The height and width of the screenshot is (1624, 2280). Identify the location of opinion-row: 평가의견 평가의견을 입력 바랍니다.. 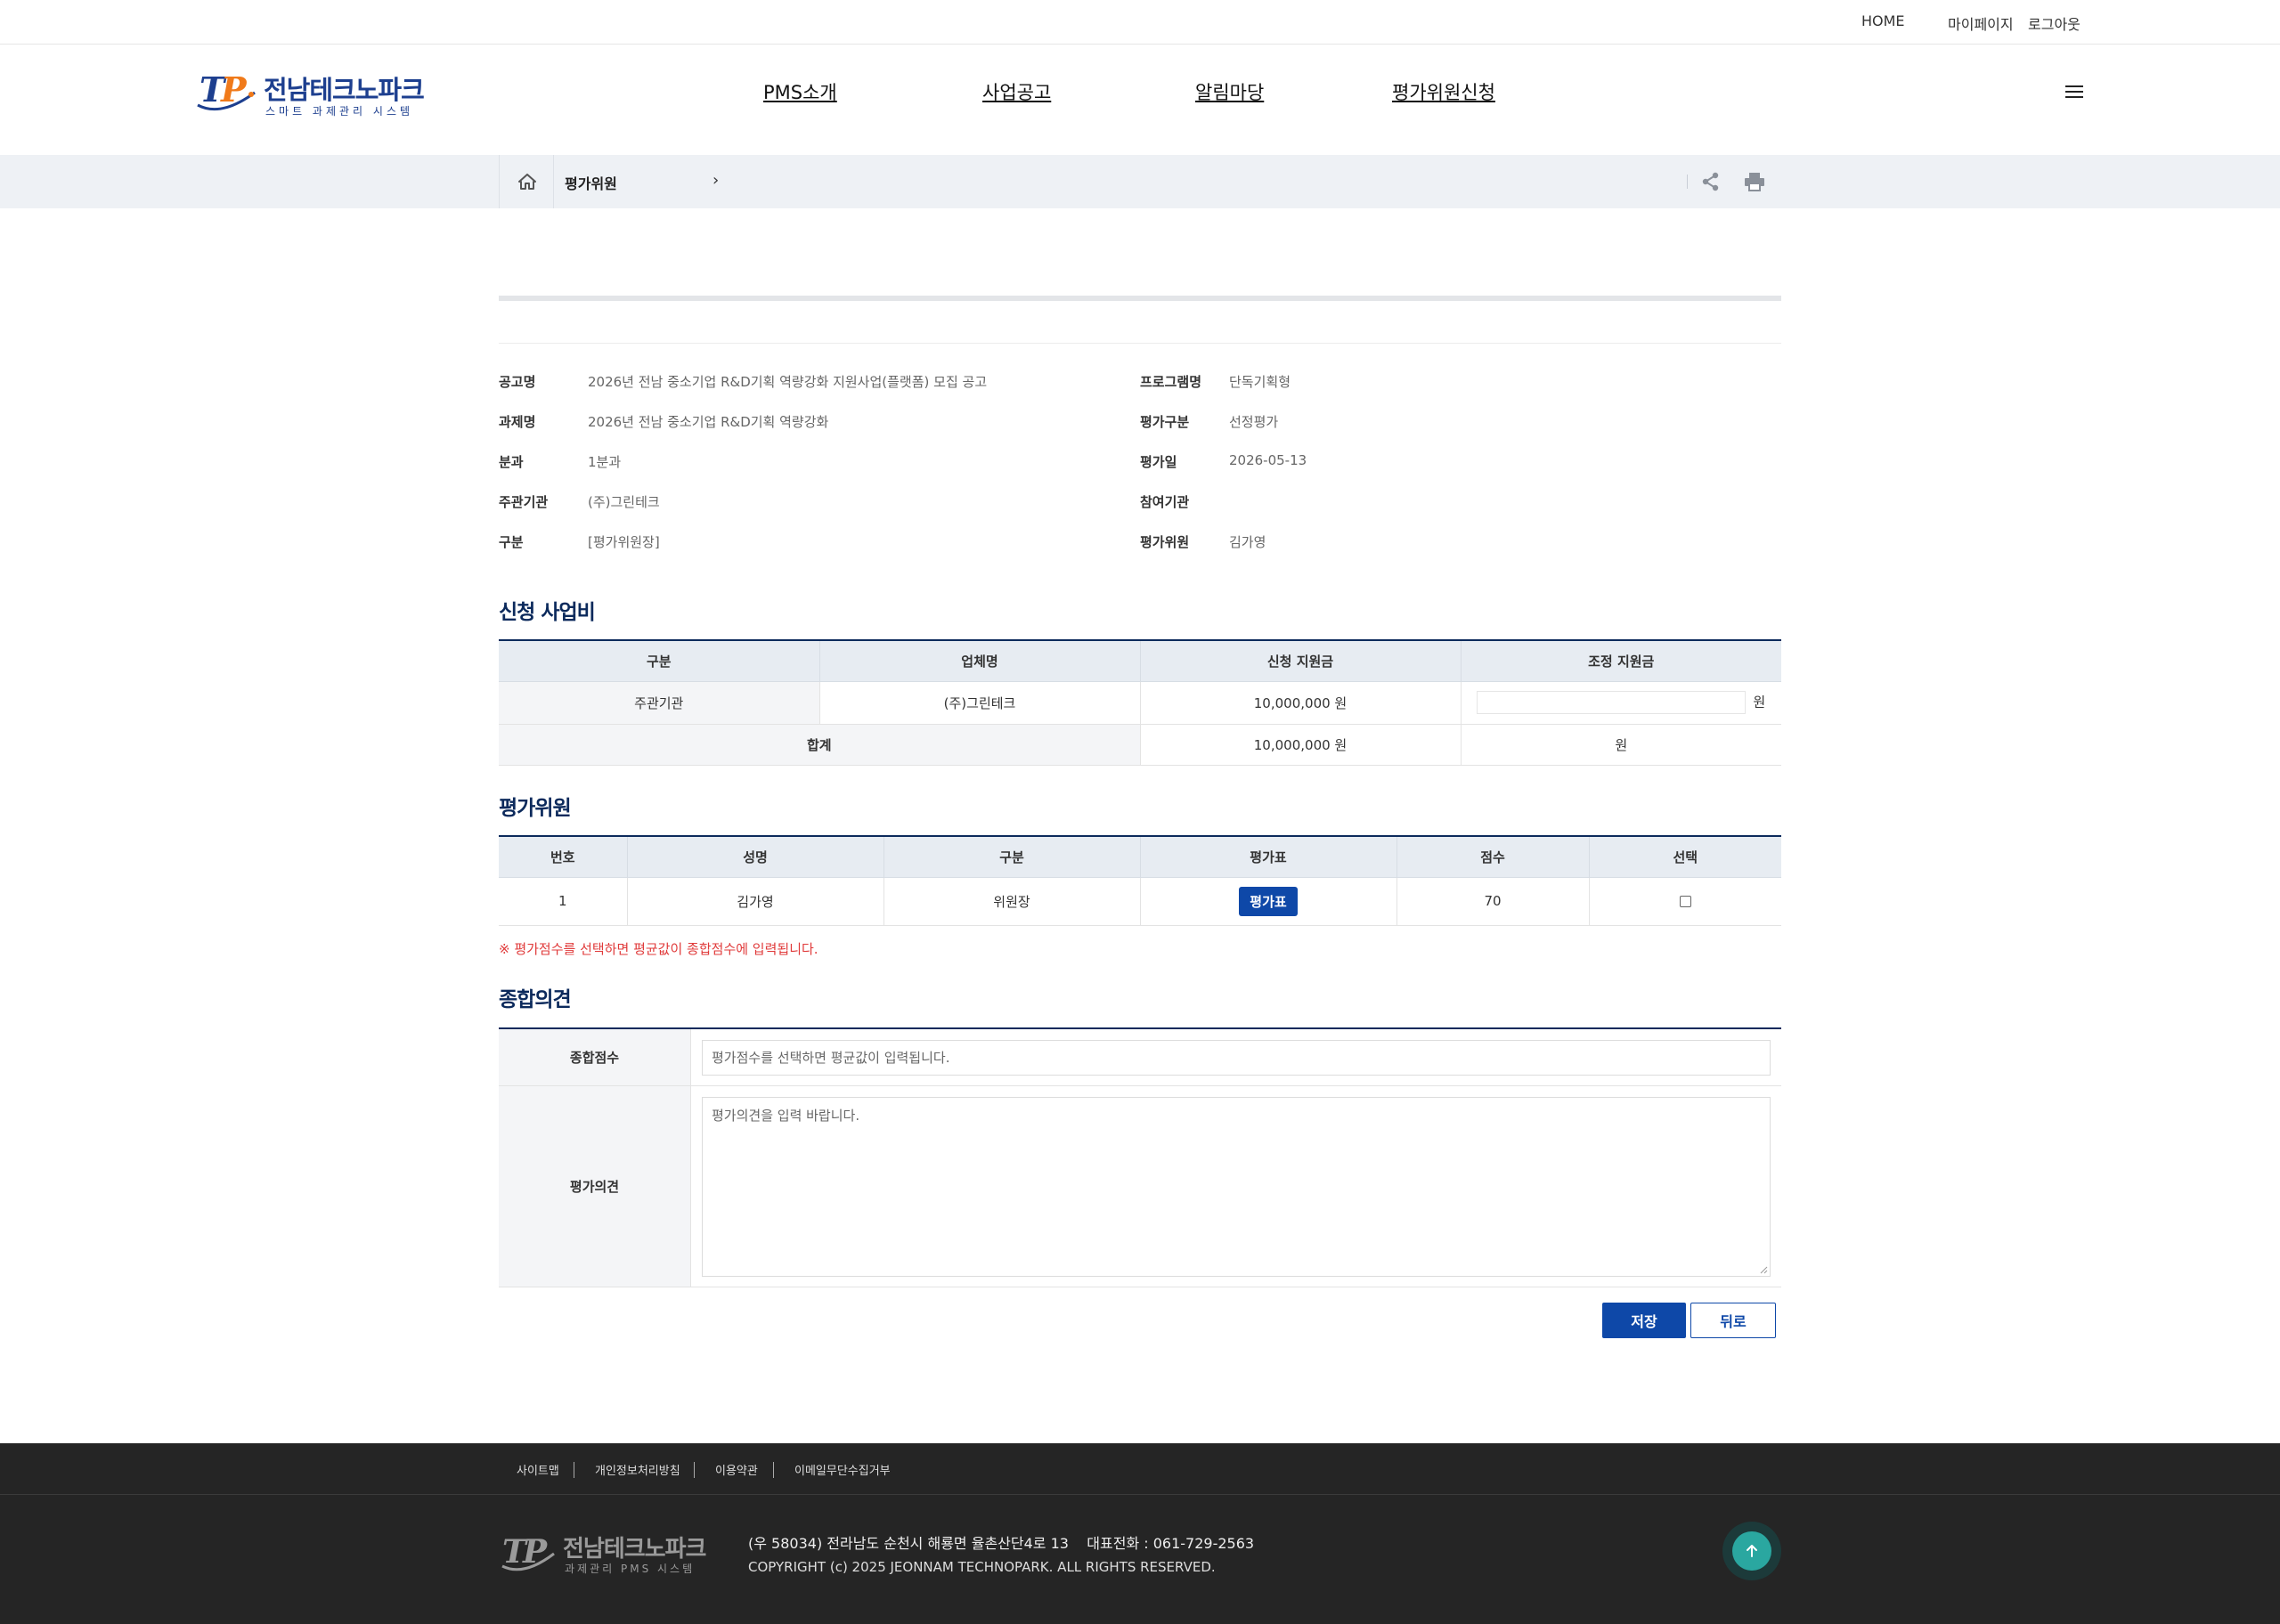
(1140, 1186).